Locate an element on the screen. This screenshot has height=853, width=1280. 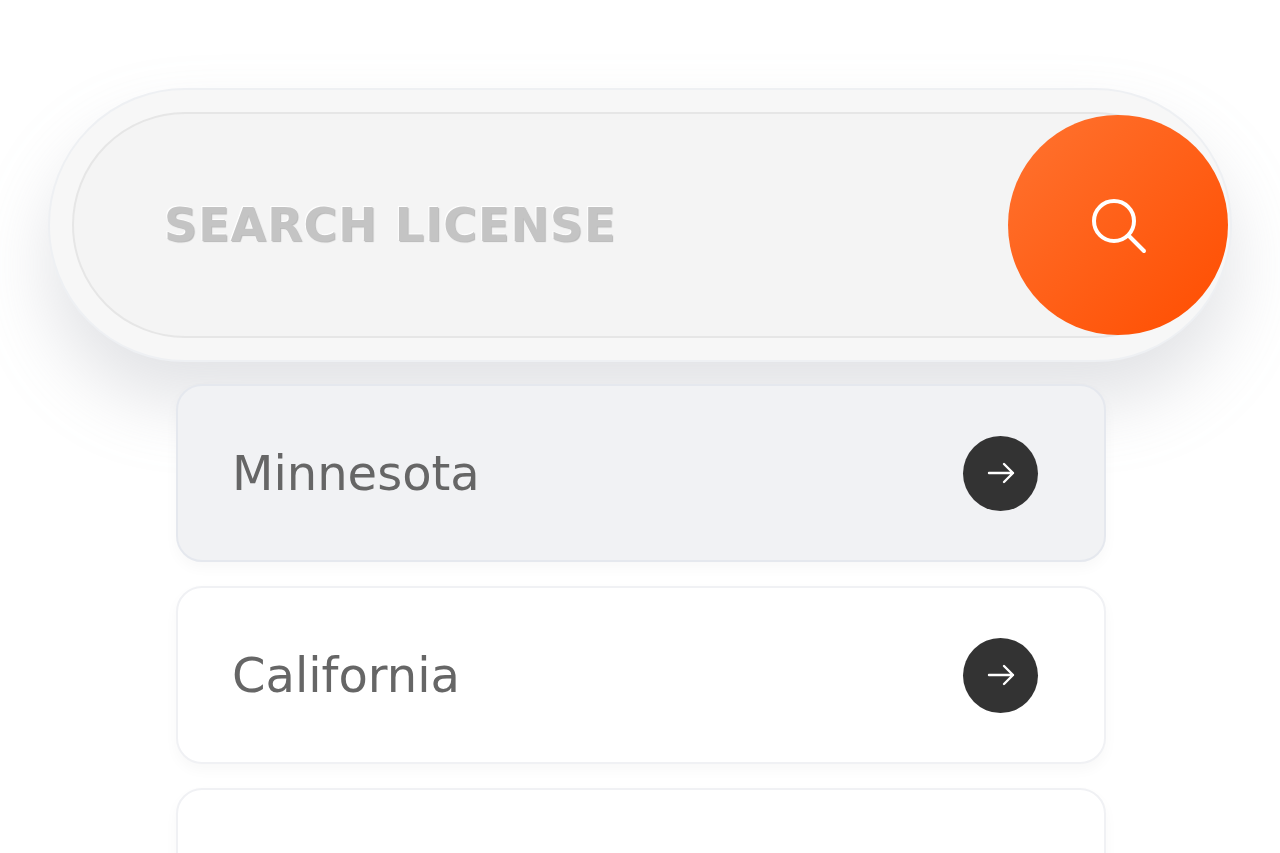
state-name: Minnesota is located at coordinates (356, 473).